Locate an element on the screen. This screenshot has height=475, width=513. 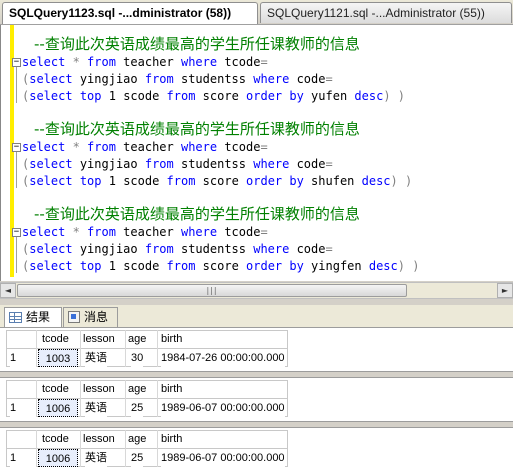
results-tab-strip: 结果 消息 is located at coordinates (256, 316).